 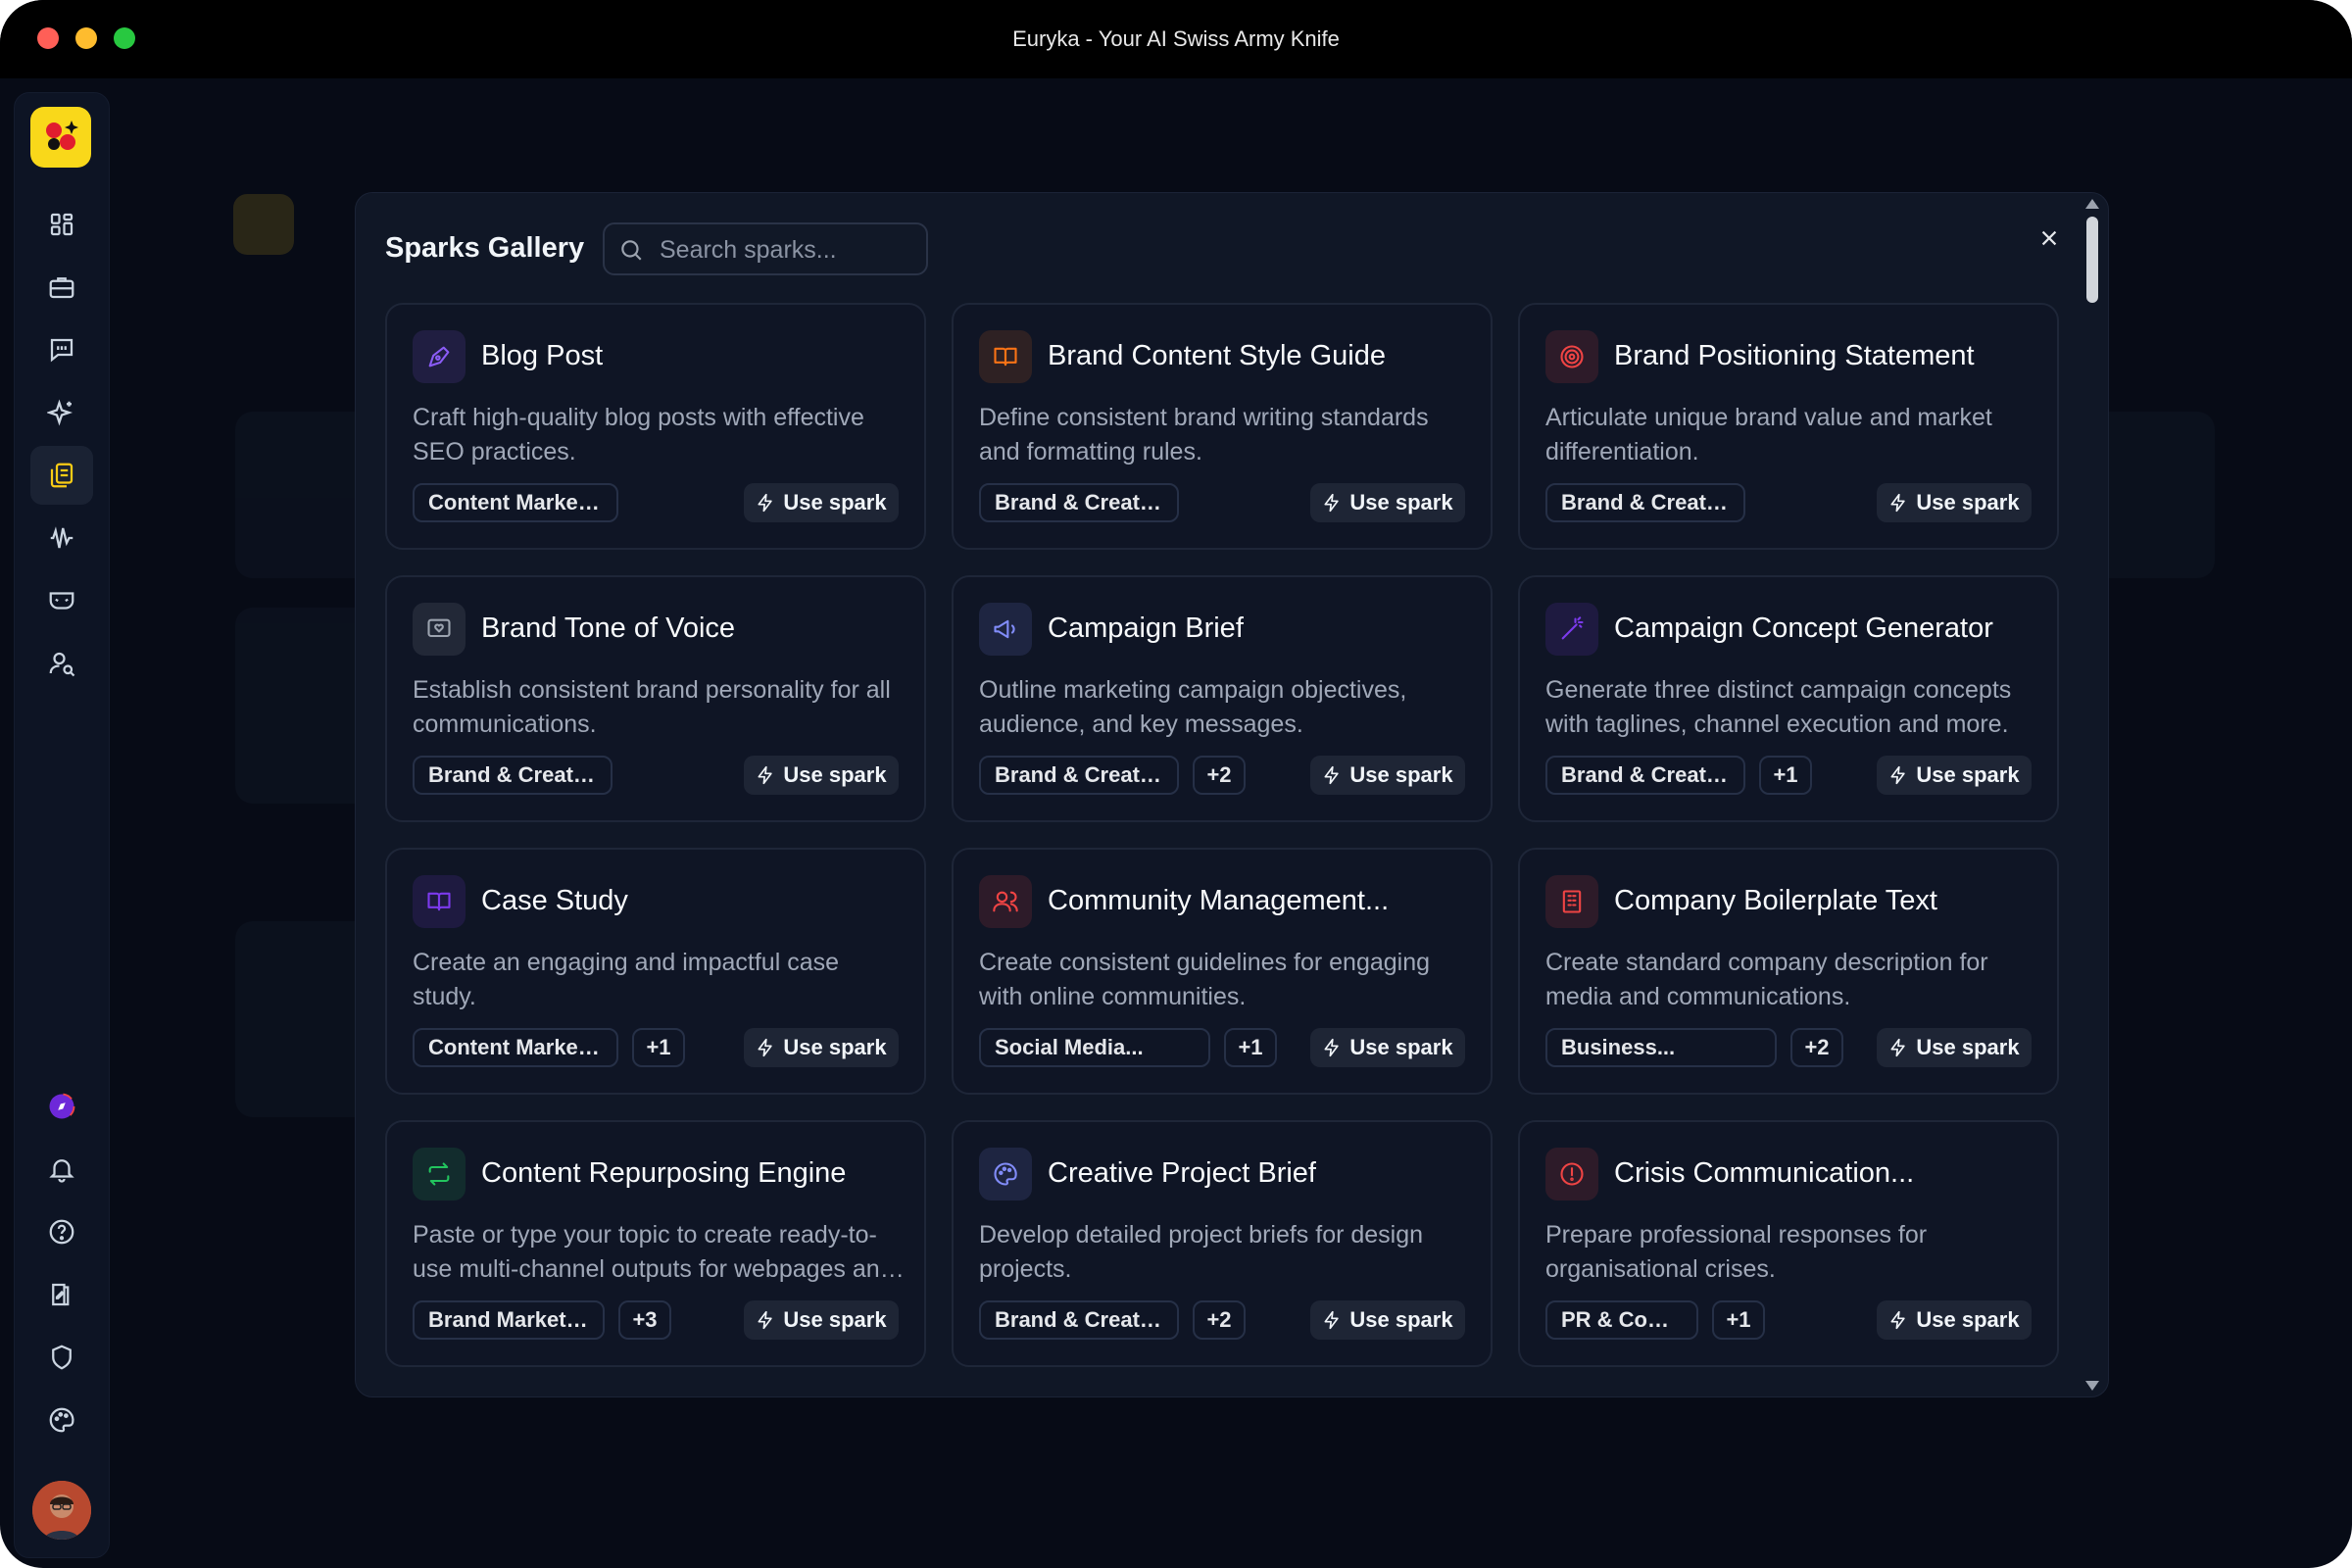 I want to click on nav-notifications, so click(x=61, y=1169).